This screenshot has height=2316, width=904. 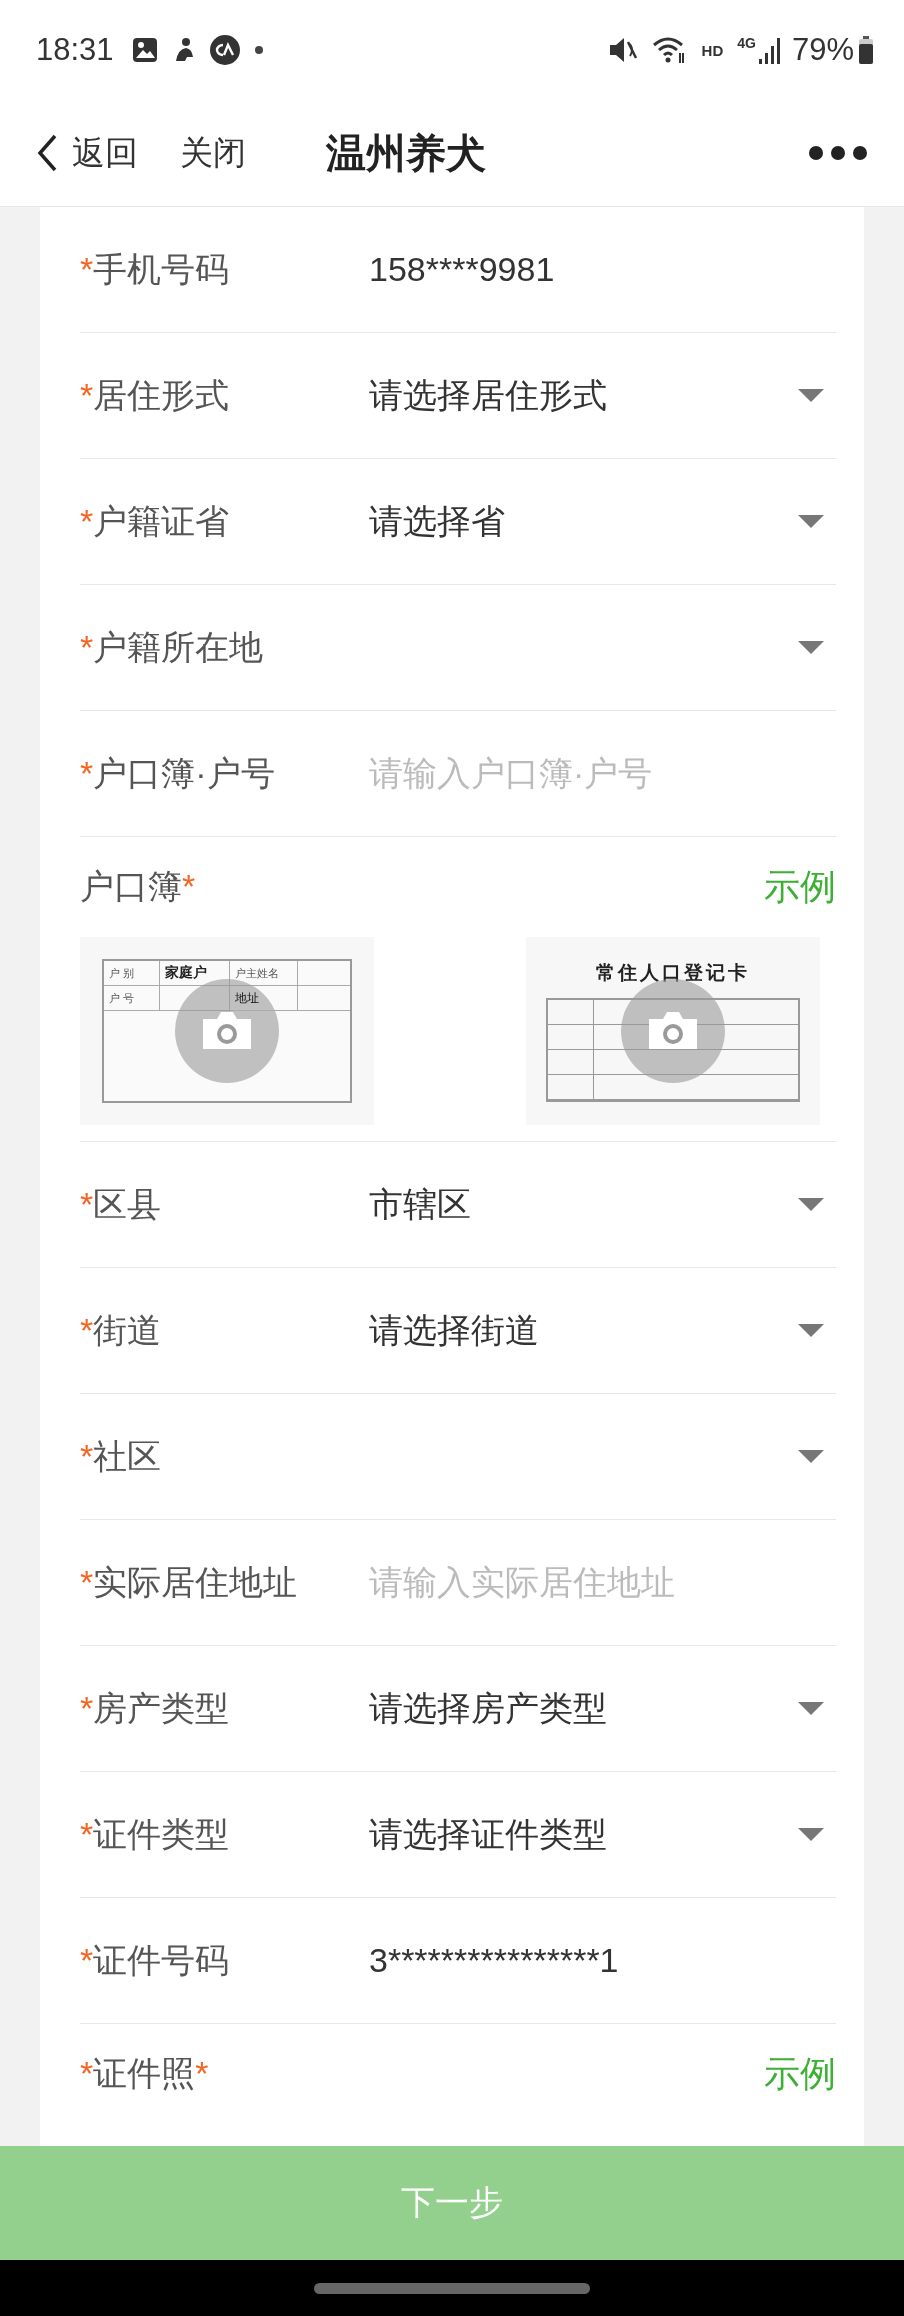 I want to click on close-button: 关闭, so click(x=213, y=153).